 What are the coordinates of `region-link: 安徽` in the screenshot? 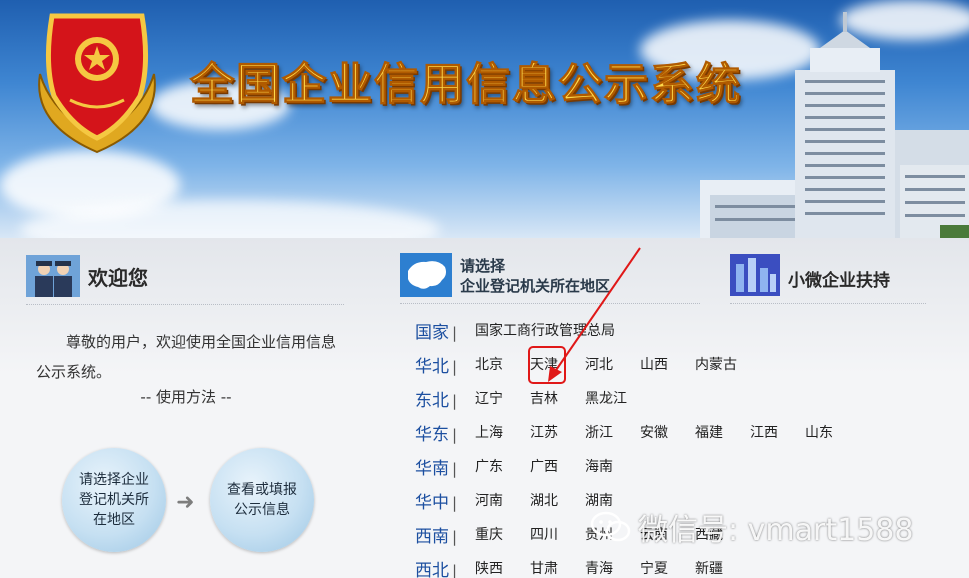 It's located at (654, 432).